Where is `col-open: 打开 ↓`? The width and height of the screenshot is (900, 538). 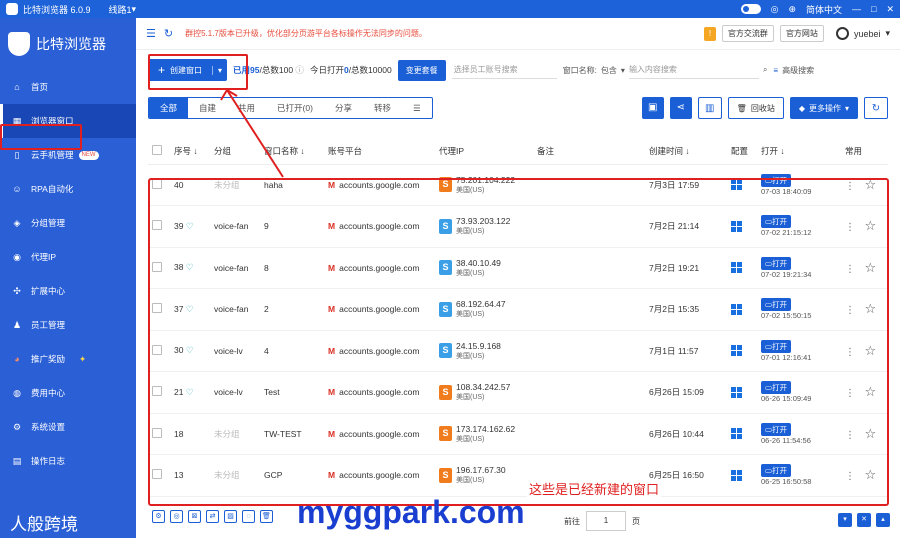 col-open: 打开 ↓ is located at coordinates (799, 151).